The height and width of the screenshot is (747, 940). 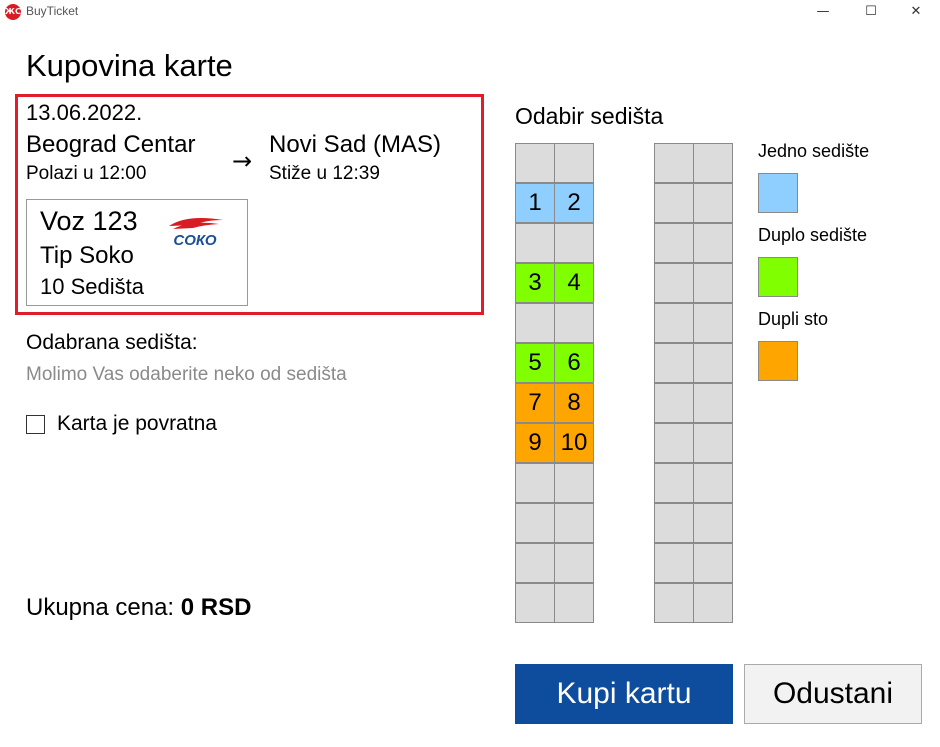 What do you see at coordinates (13, 12) in the screenshot?
I see `app-logo-icon: ЖС` at bounding box center [13, 12].